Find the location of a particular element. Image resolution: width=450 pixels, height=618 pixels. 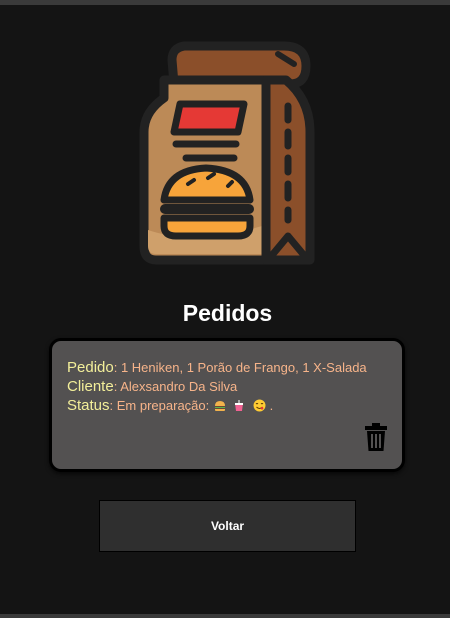

status-icons is located at coordinates (242, 406).